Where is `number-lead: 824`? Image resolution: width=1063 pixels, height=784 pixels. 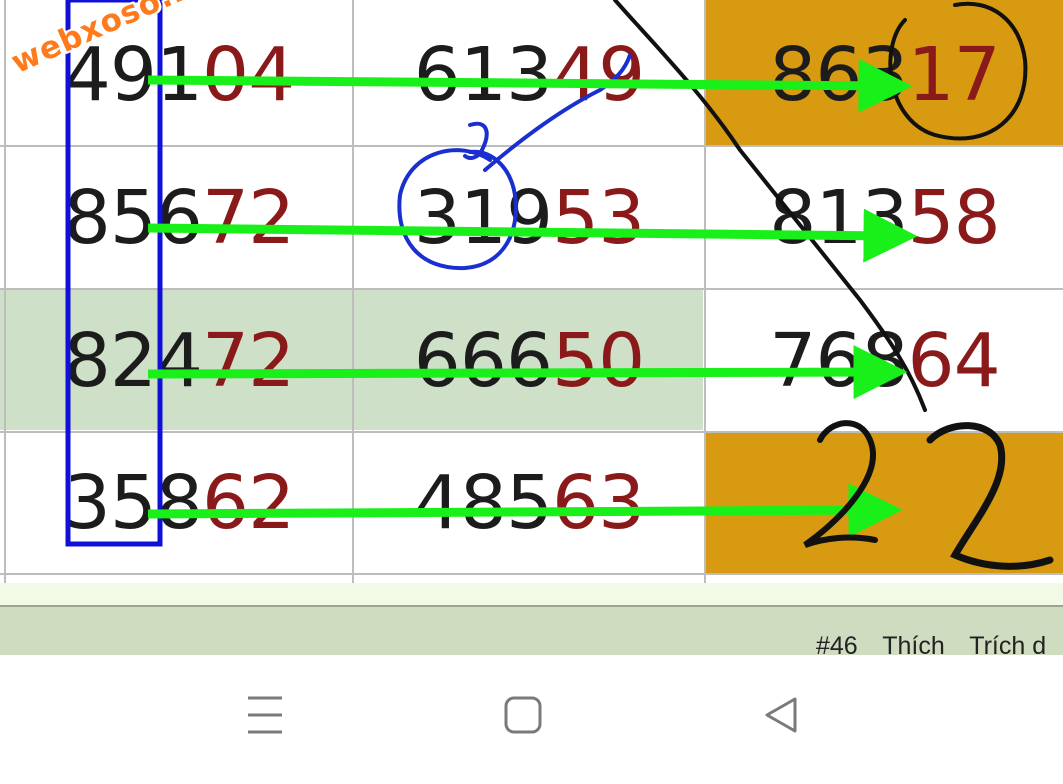
number-lead: 824 is located at coordinates (133, 360).